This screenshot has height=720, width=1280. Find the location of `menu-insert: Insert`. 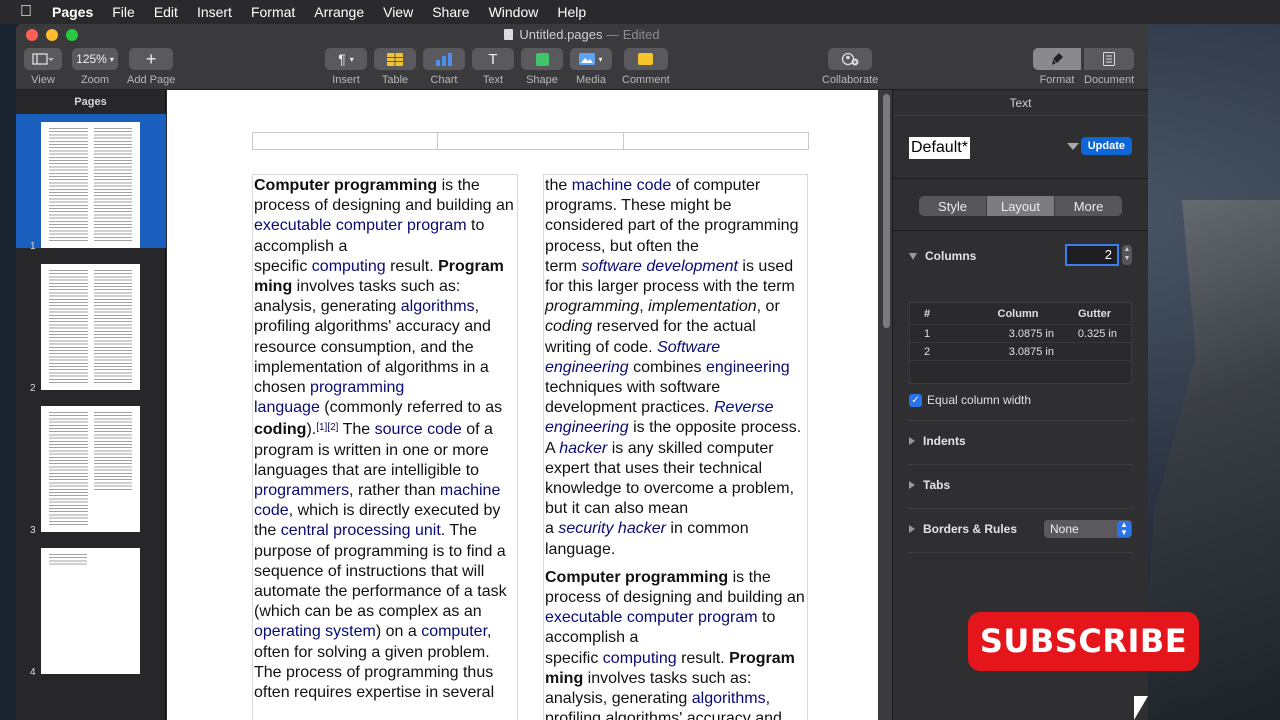

menu-insert: Insert is located at coordinates (214, 12).